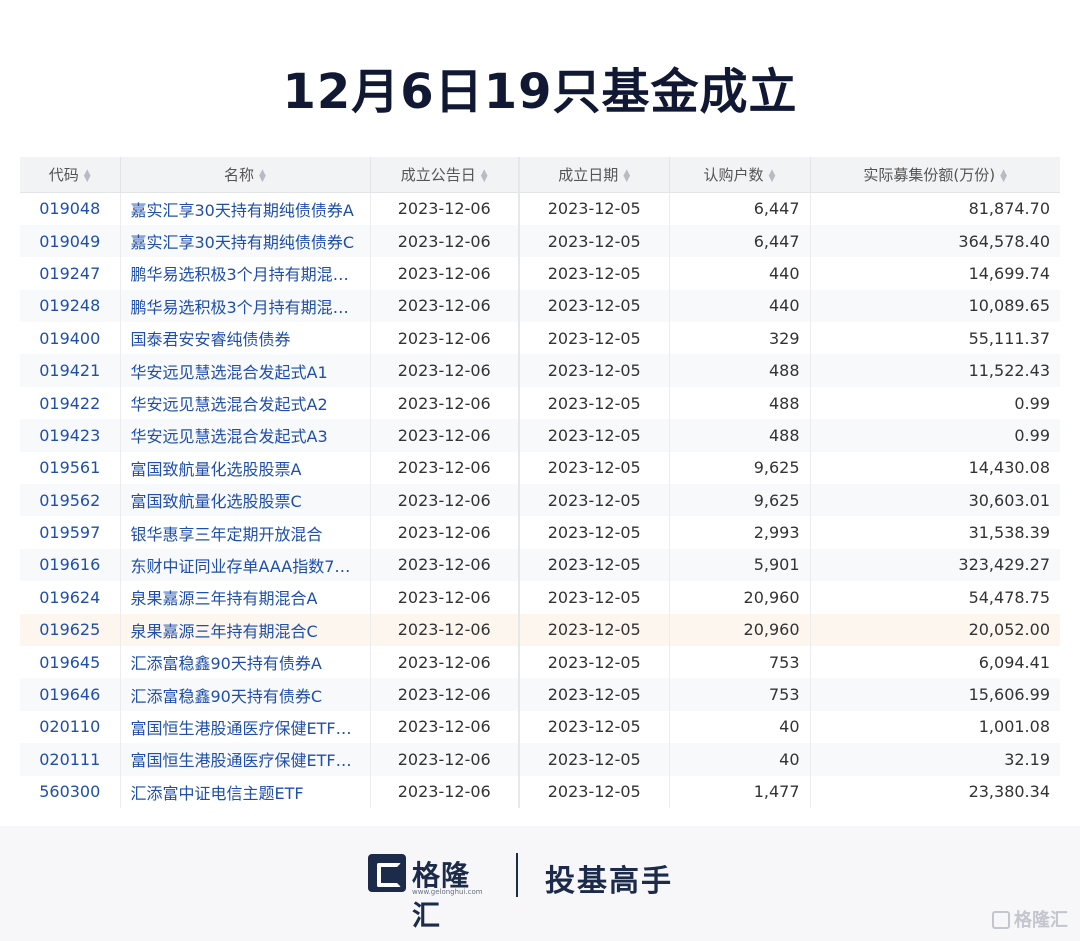 The image size is (1080, 941). I want to click on subscriber-count: 40, so click(740, 759).